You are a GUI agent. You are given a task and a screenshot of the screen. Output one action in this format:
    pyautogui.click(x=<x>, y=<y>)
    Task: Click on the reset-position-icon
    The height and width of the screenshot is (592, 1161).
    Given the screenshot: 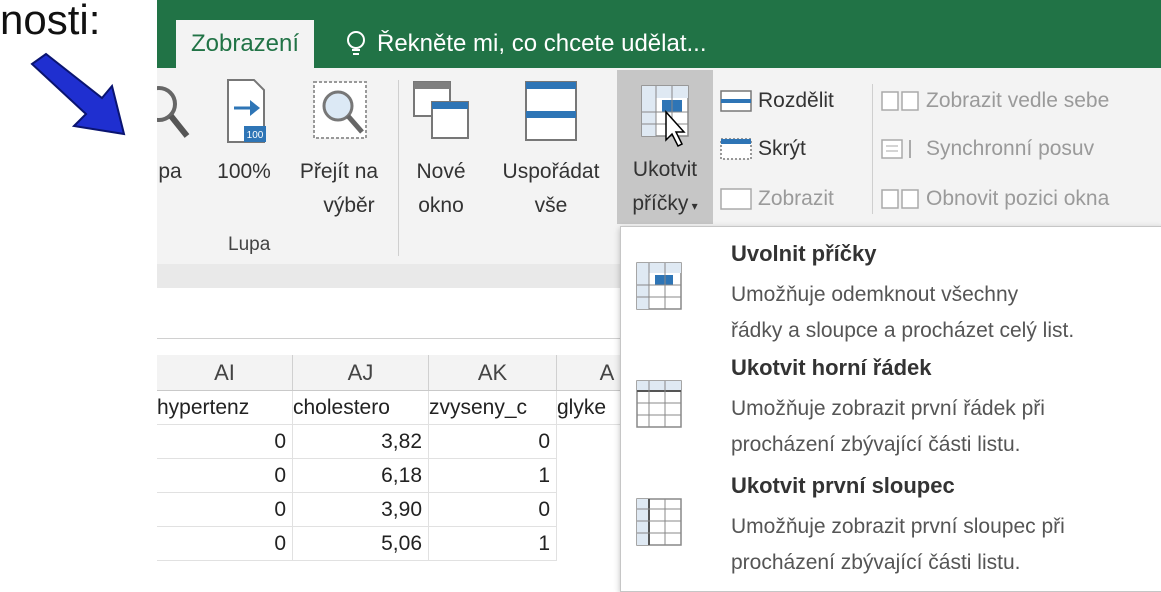 What is the action you would take?
    pyautogui.click(x=900, y=199)
    